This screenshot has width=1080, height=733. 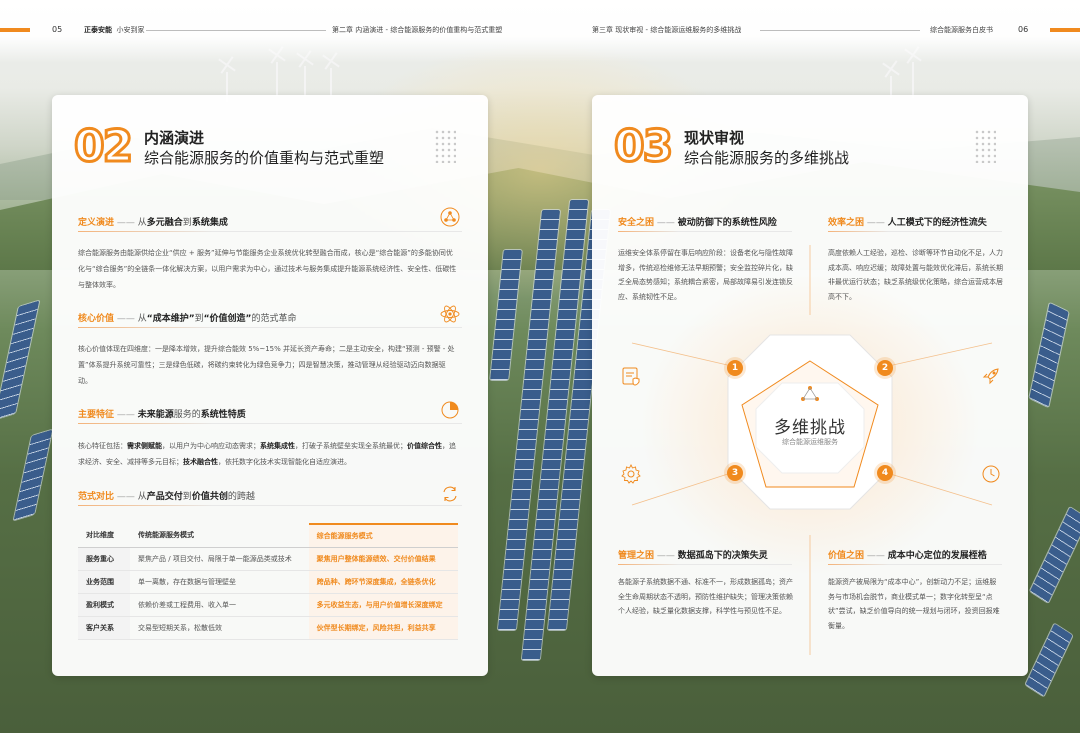 I want to click on section-title: 现状审视, so click(x=714, y=138).